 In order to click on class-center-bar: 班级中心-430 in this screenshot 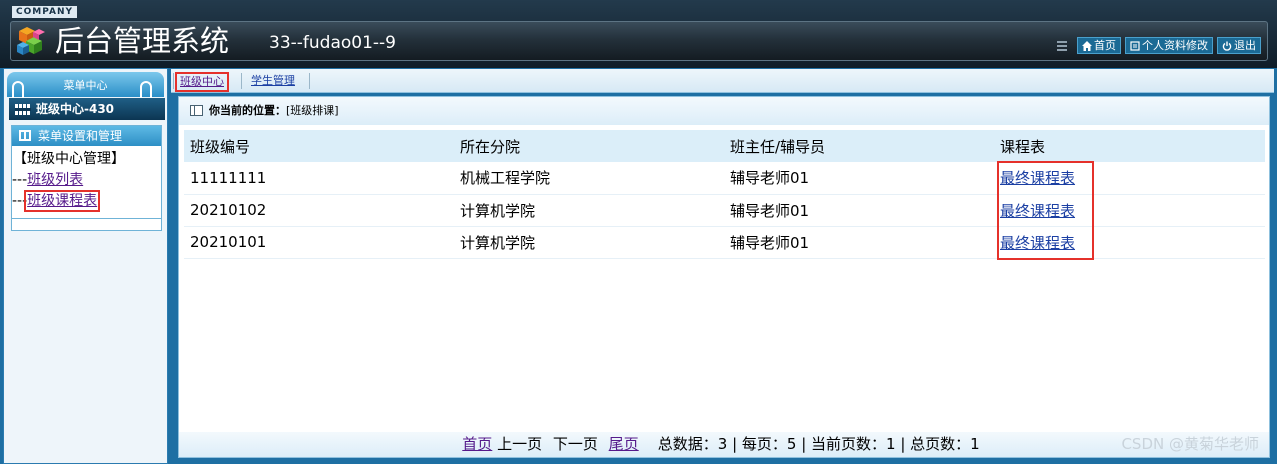, I will do `click(87, 109)`.